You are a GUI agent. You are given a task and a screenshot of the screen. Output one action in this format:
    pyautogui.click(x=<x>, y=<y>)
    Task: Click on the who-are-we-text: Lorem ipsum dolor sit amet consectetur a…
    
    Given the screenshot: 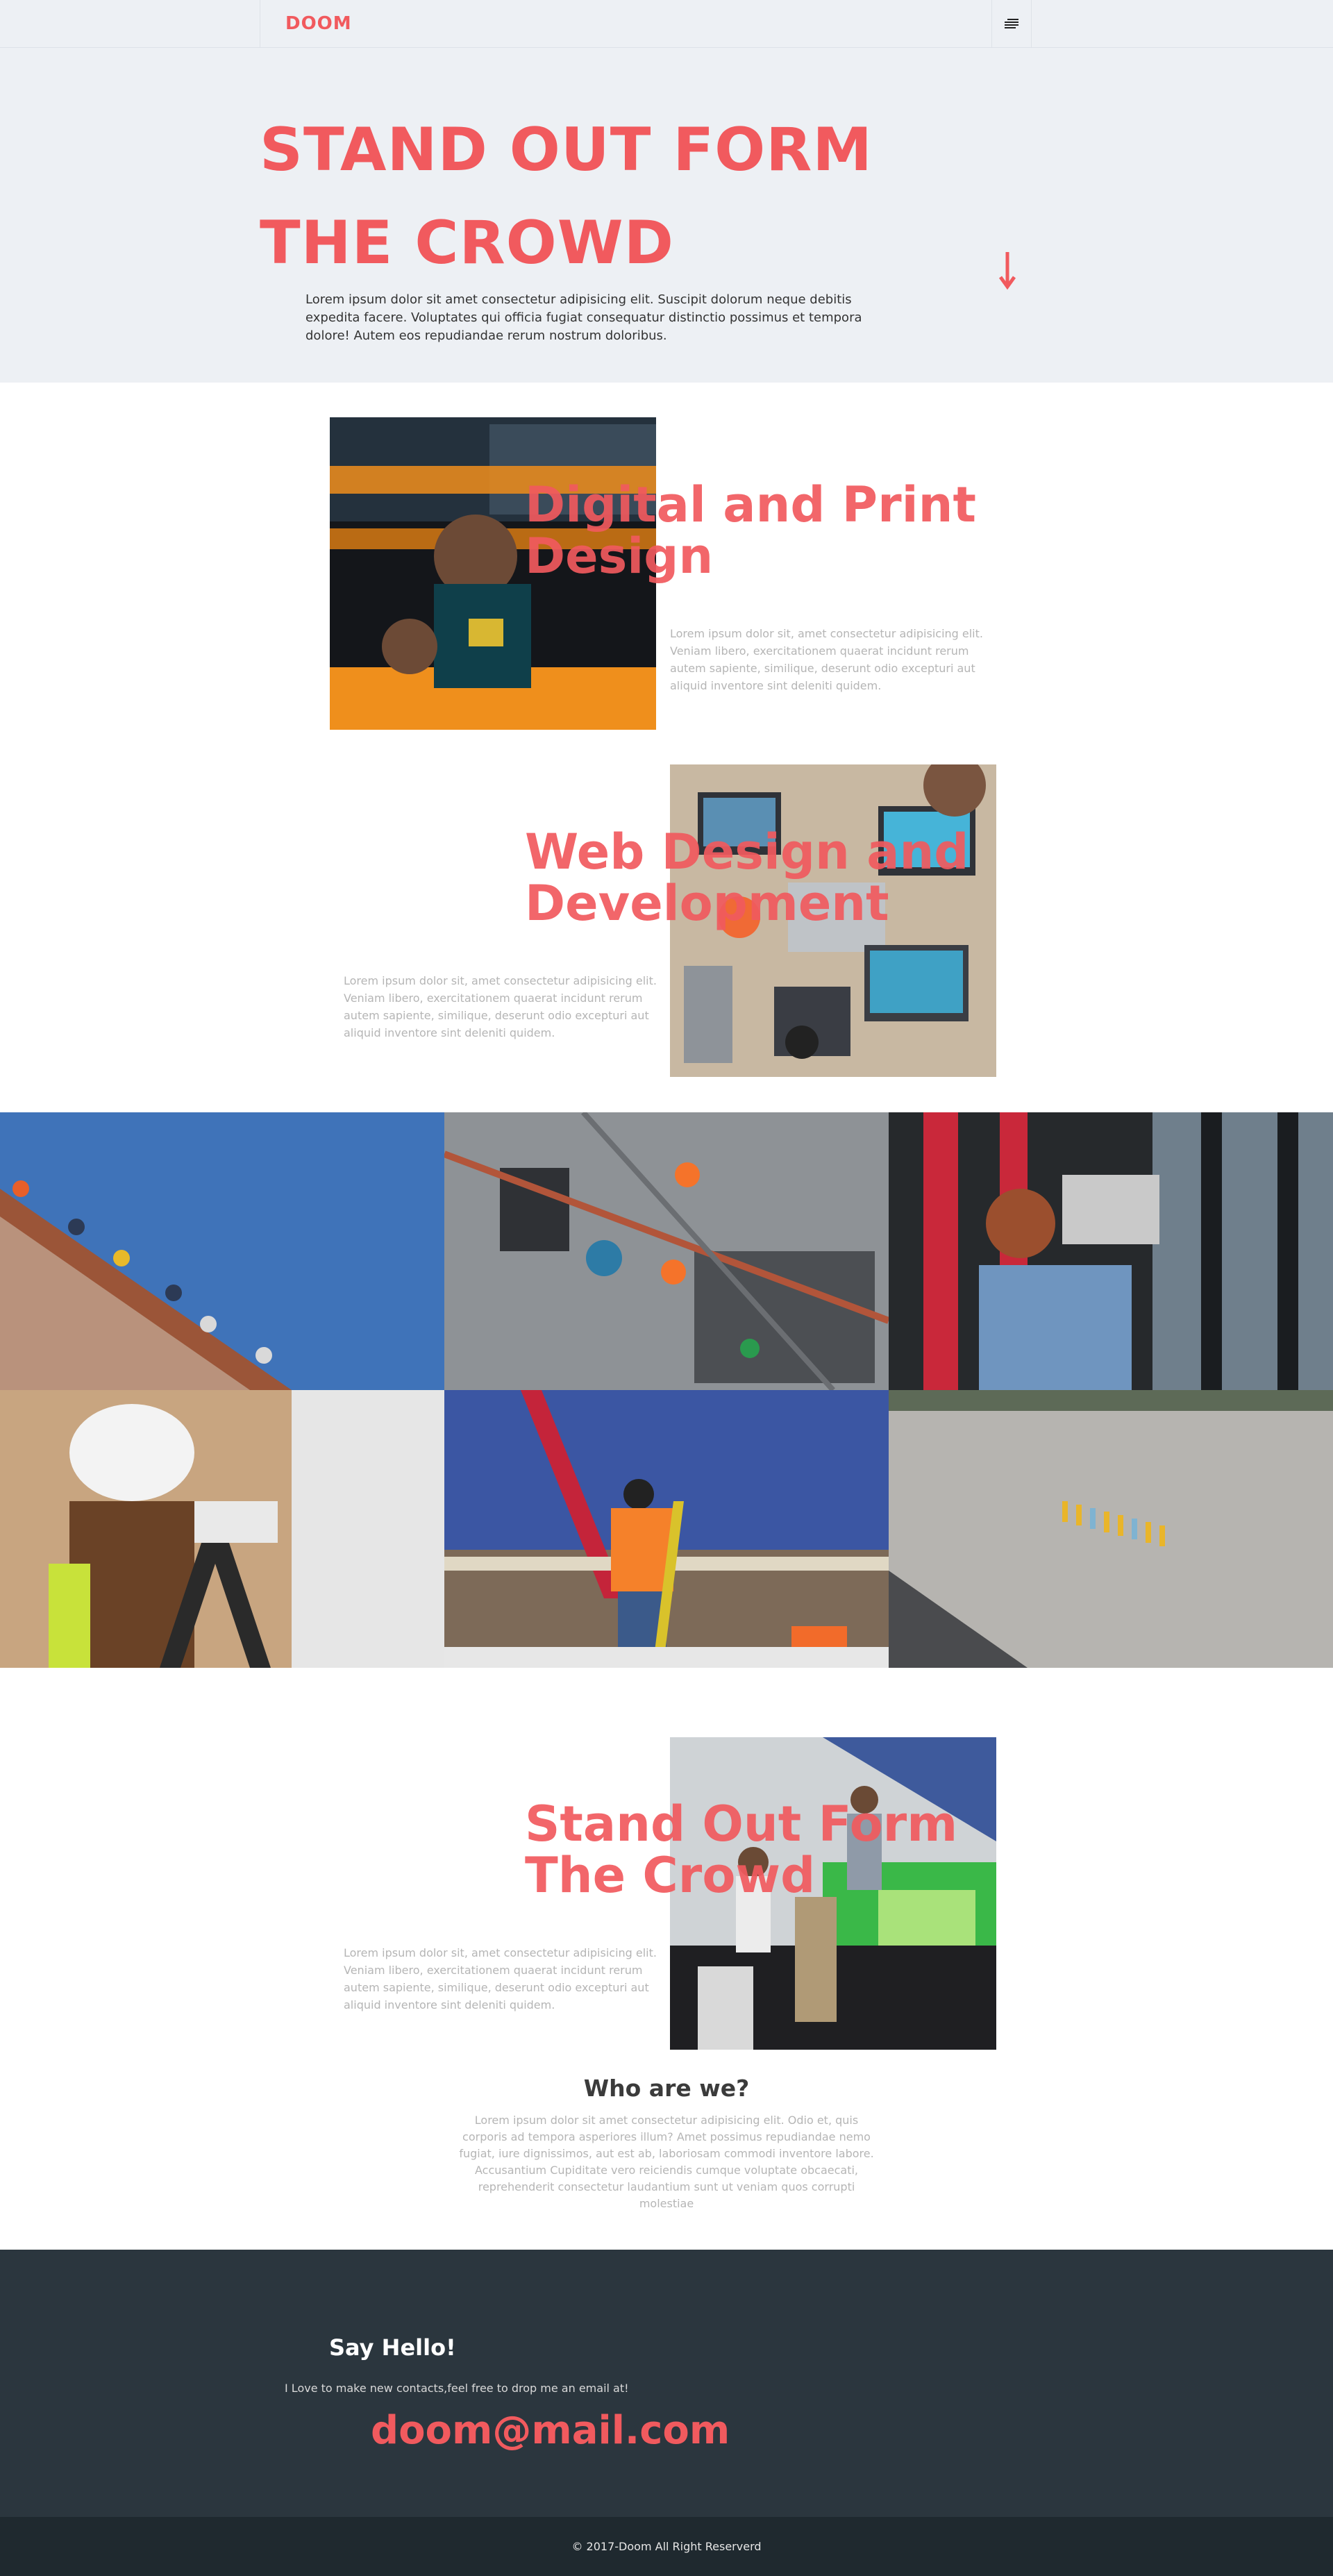 What is the action you would take?
    pyautogui.click(x=666, y=2162)
    